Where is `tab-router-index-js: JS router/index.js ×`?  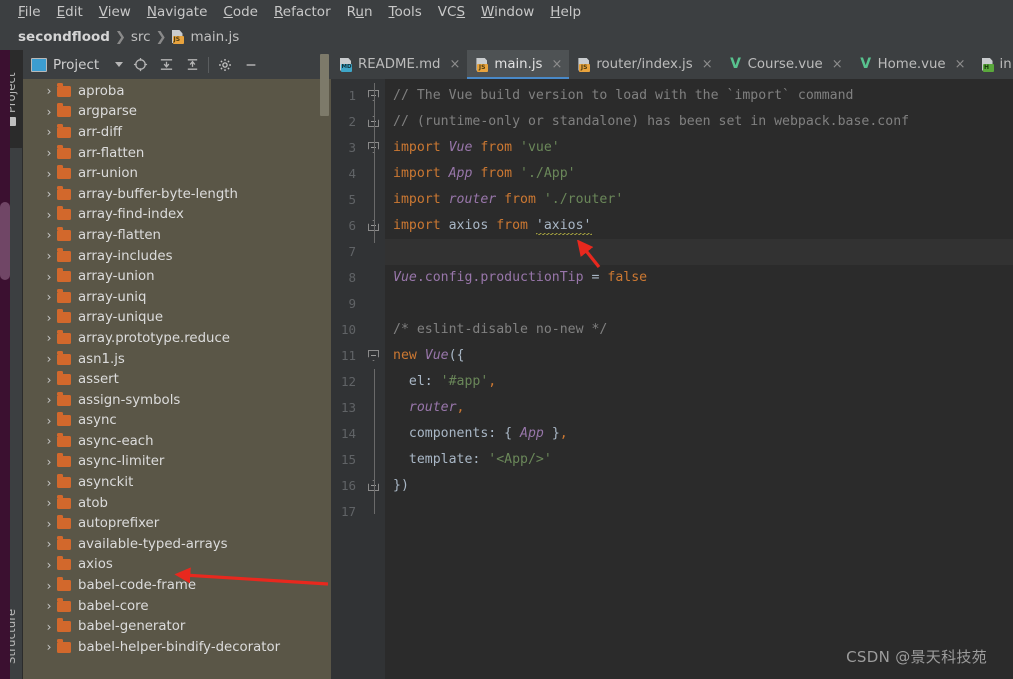 tab-router-index-js: JS router/index.js × is located at coordinates (644, 64).